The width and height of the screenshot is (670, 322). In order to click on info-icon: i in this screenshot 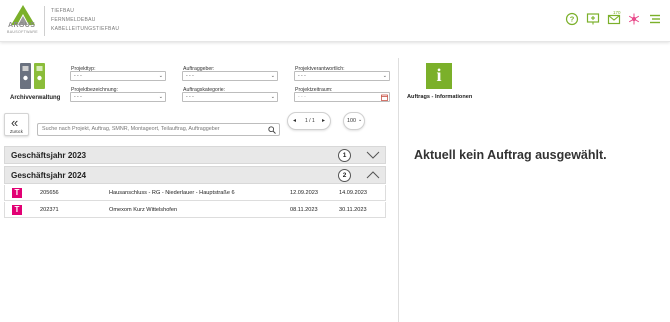, I will do `click(439, 76)`.